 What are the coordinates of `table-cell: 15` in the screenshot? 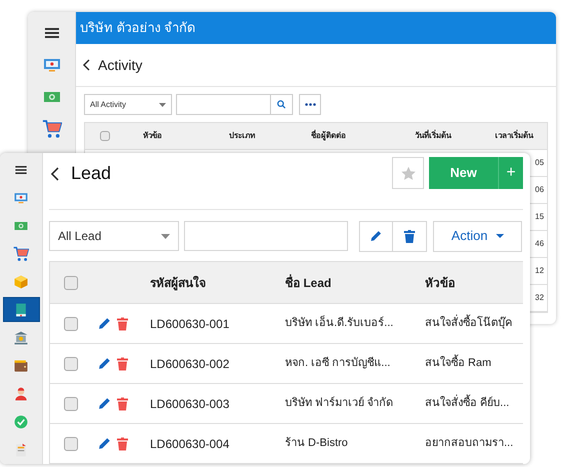 It's located at (539, 217).